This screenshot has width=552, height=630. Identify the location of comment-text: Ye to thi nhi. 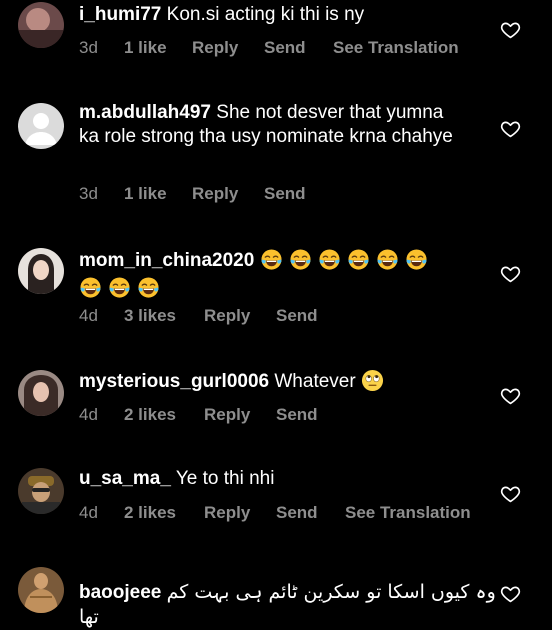
(225, 478).